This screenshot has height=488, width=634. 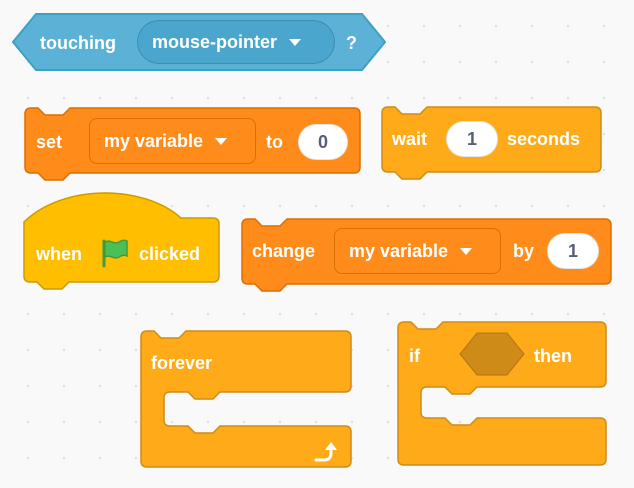 What do you see at coordinates (49, 142) in the screenshot?
I see `set-label: set` at bounding box center [49, 142].